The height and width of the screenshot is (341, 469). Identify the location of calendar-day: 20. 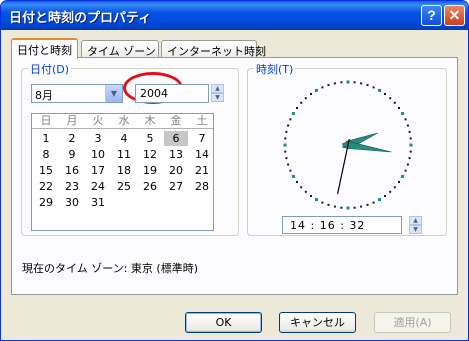
(176, 170).